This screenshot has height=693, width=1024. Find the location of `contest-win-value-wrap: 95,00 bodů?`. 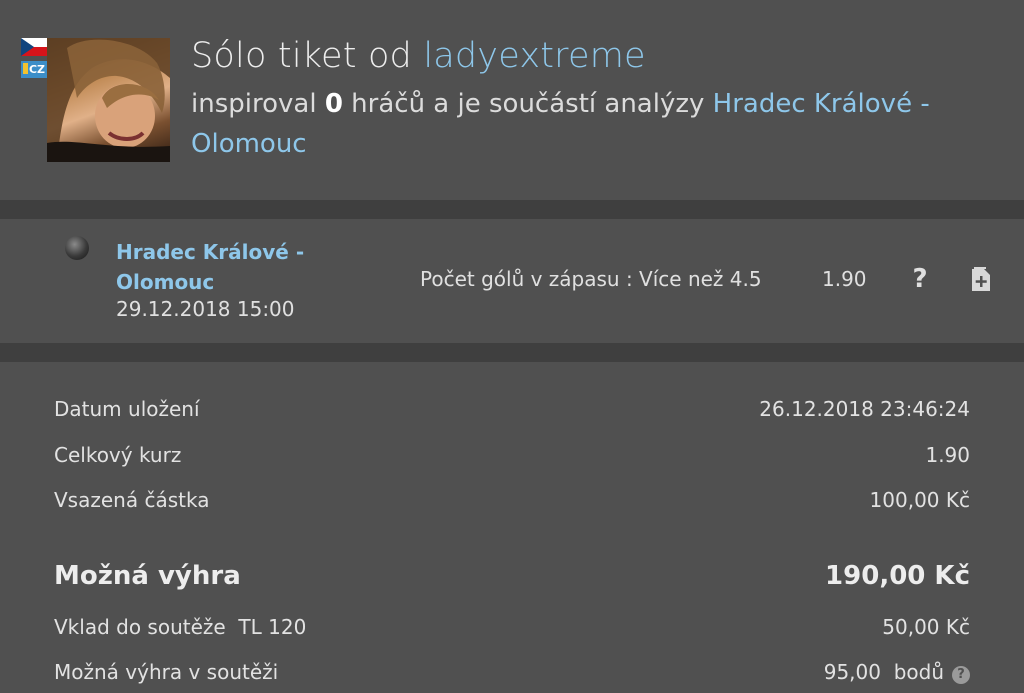

contest-win-value-wrap: 95,00 bodů? is located at coordinates (897, 672).